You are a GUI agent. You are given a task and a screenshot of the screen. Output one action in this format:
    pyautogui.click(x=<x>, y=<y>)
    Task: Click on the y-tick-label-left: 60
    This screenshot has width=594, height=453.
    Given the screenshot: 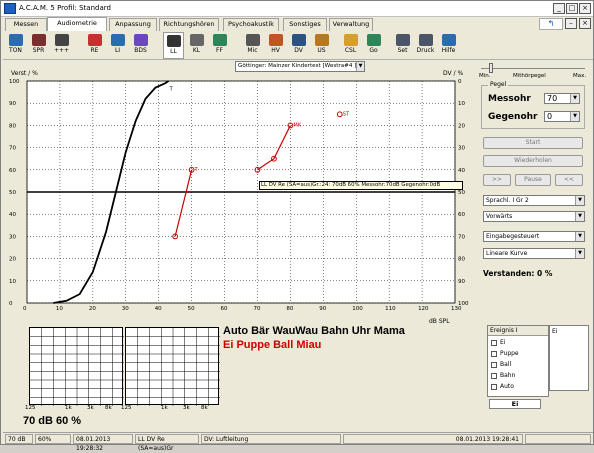 What is the action you would take?
    pyautogui.click(x=12, y=171)
    